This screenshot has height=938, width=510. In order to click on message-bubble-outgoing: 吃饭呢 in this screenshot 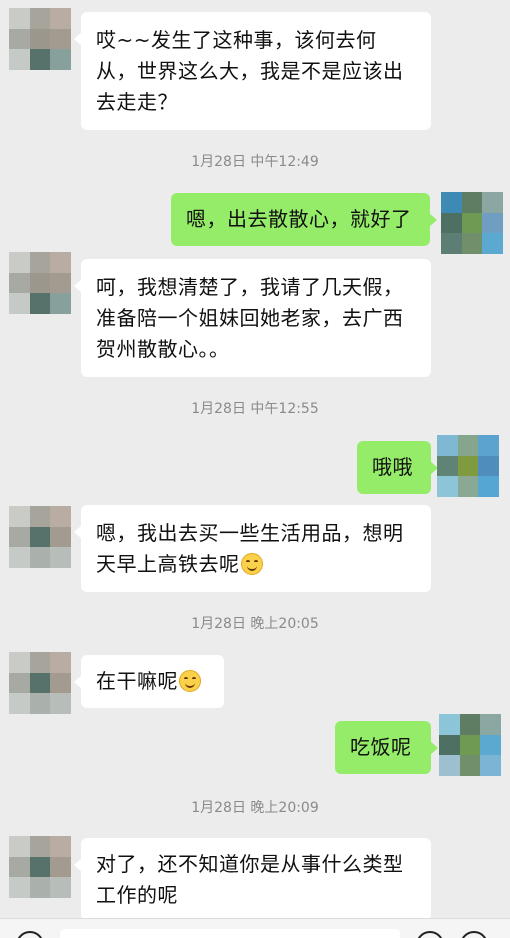, I will do `click(386, 747)`.